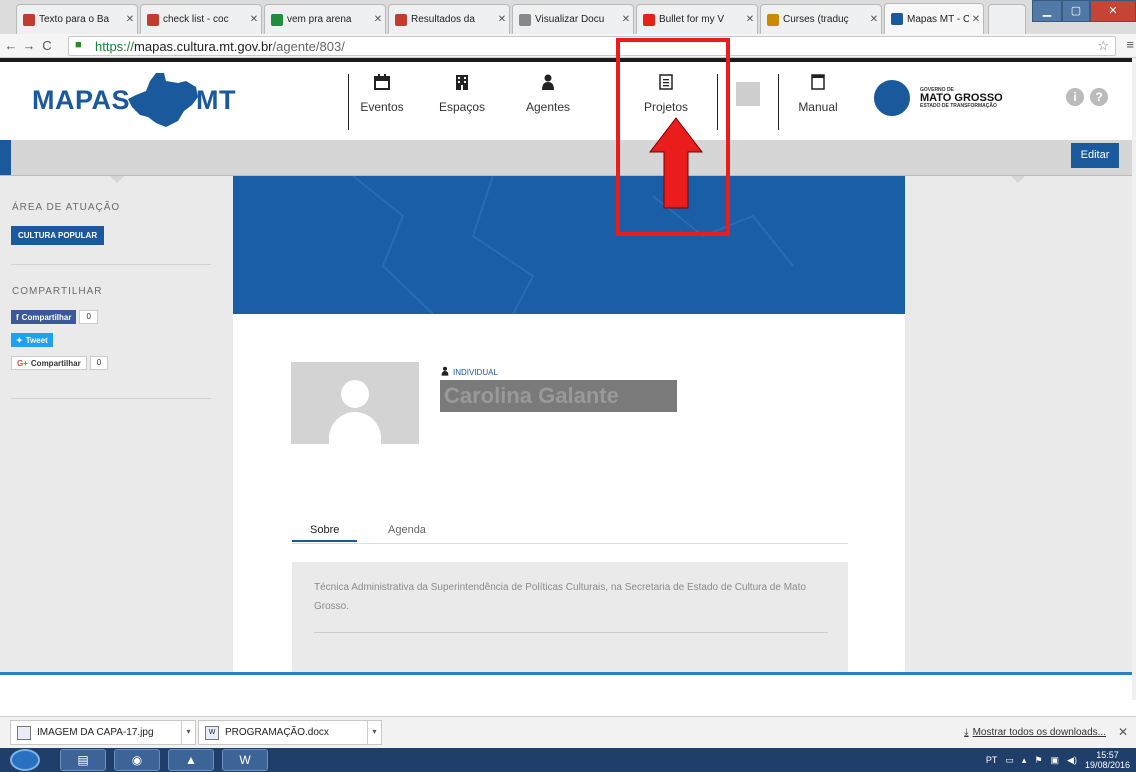 The width and height of the screenshot is (1136, 772). What do you see at coordinates (1095, 155) in the screenshot?
I see `edit-button: Editar` at bounding box center [1095, 155].